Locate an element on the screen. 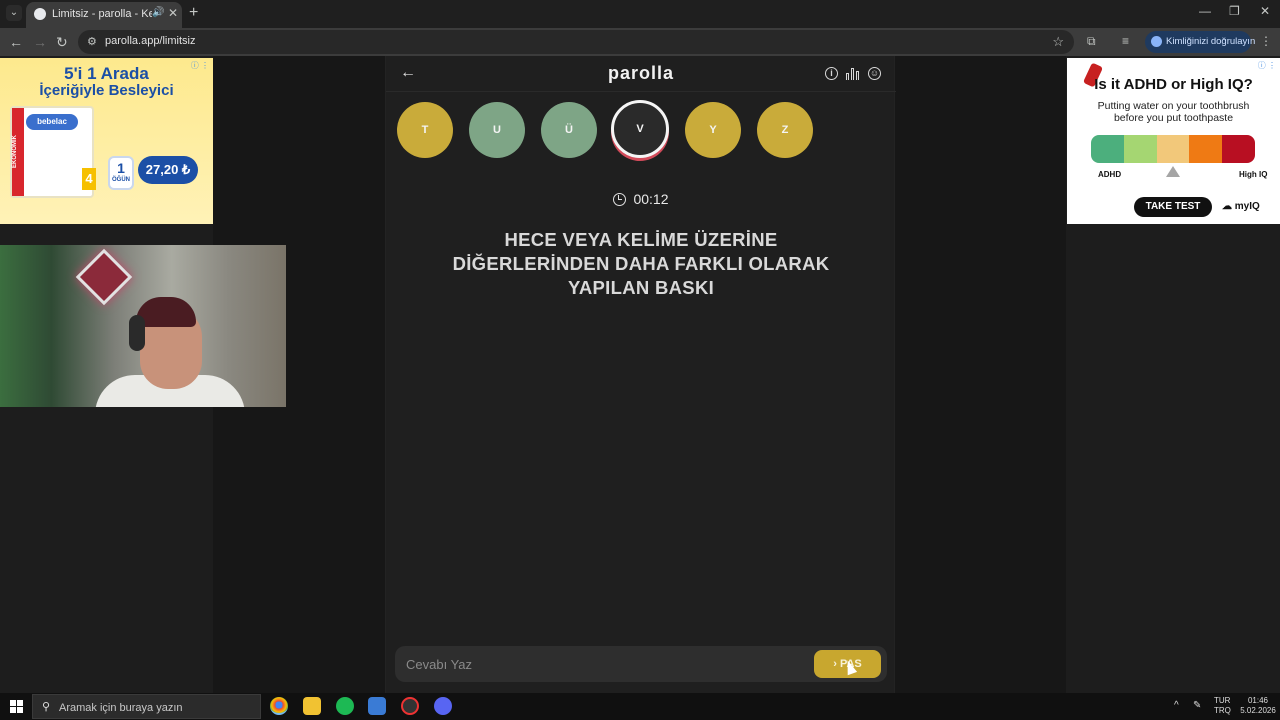  product-brand: bebelac is located at coordinates (52, 122).